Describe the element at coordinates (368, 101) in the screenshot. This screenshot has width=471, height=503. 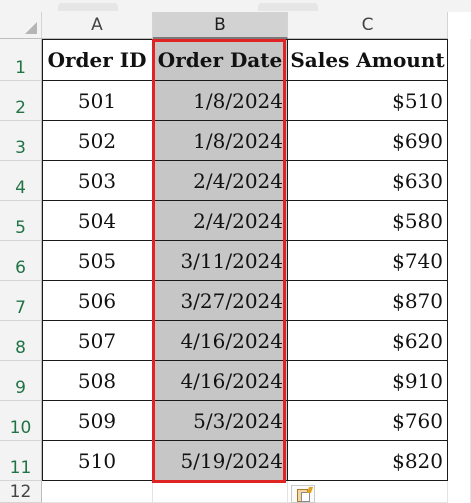
I see `cell-sales-amount: $510` at that location.